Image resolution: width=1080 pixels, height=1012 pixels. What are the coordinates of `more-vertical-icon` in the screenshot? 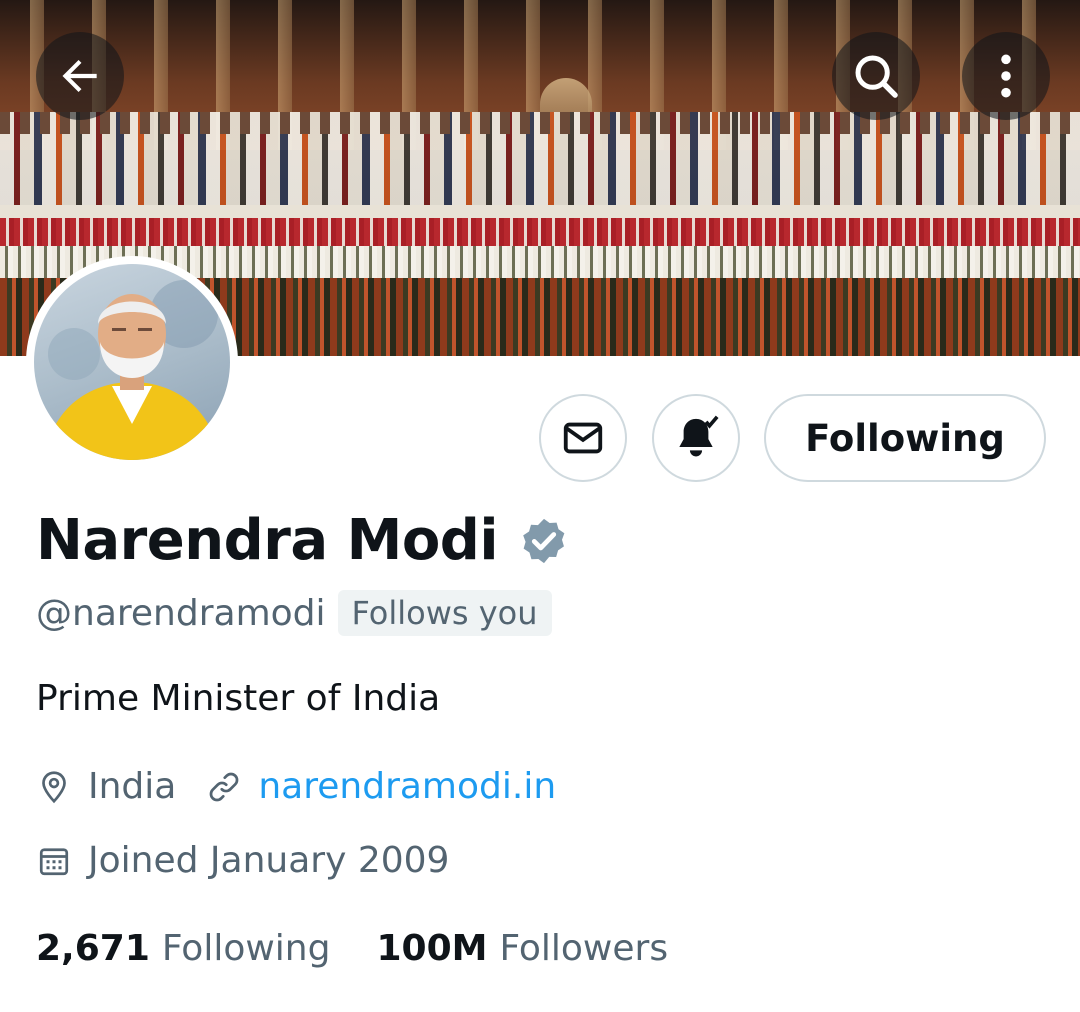 It's located at (1006, 76).